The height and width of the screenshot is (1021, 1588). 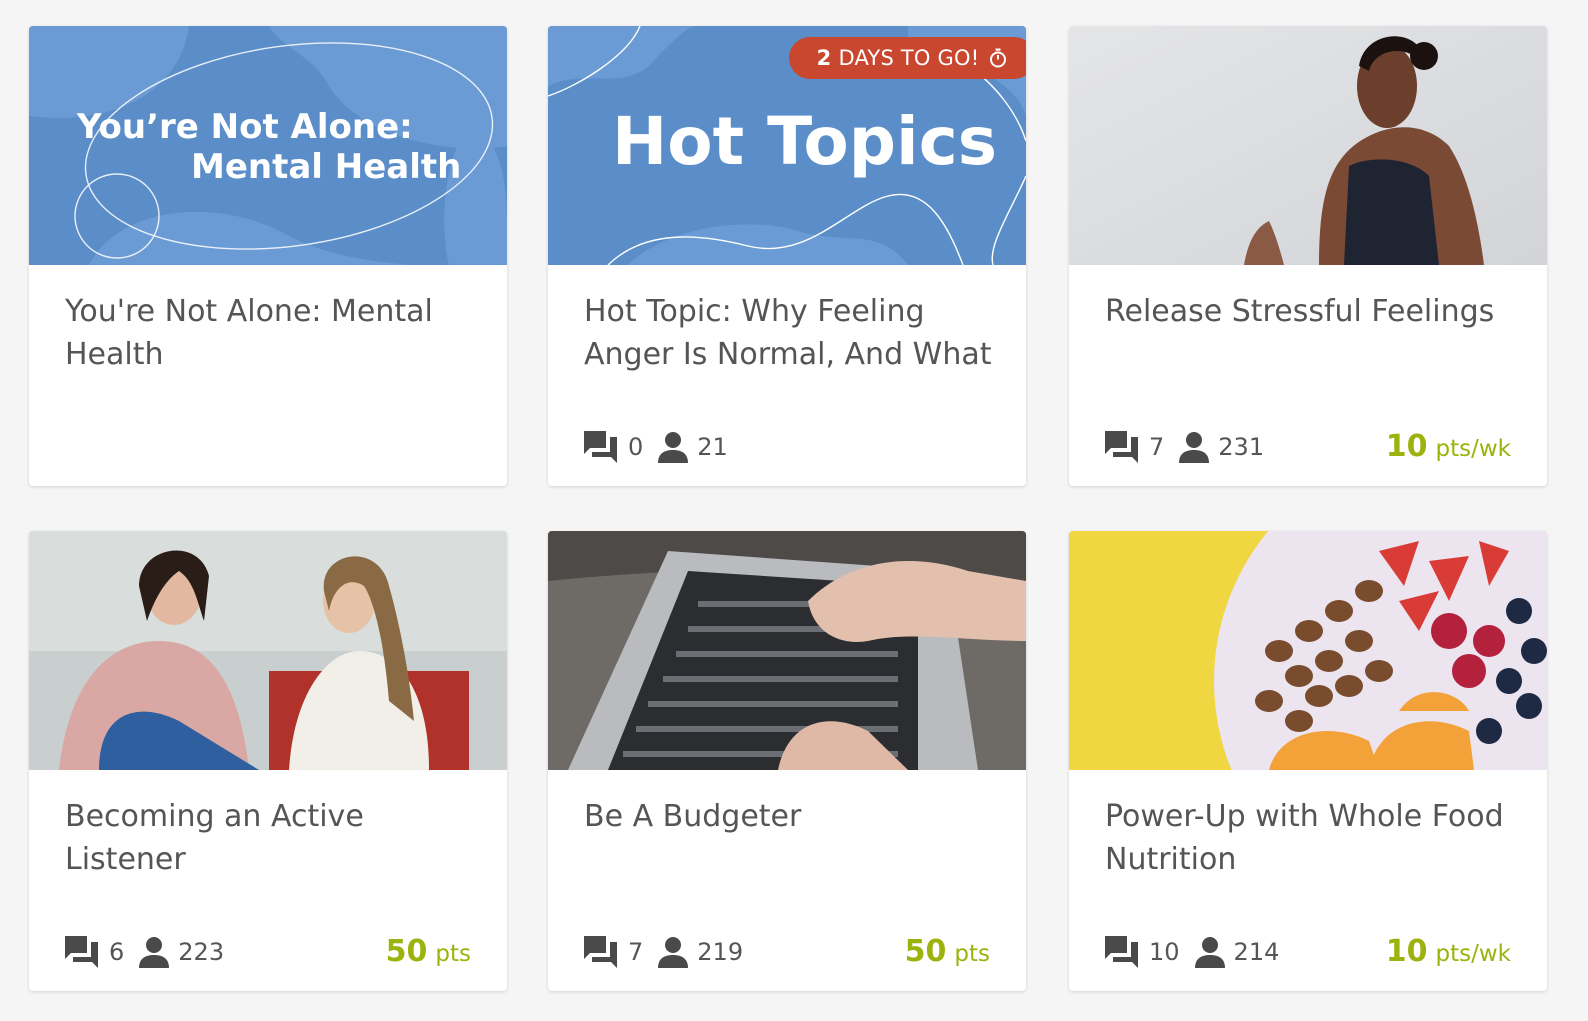 What do you see at coordinates (275, 838) in the screenshot?
I see `card-title: Becoming an Active Listener` at bounding box center [275, 838].